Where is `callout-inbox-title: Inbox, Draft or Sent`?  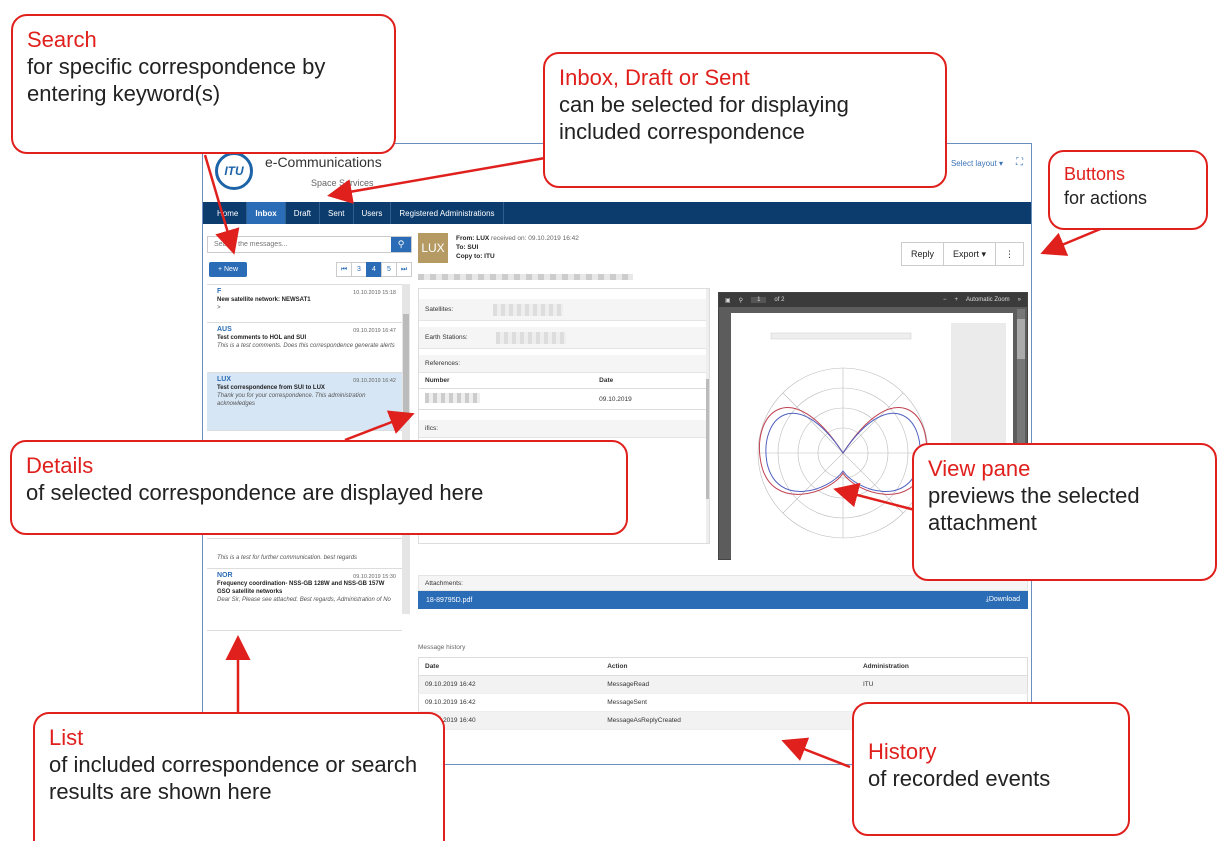
callout-inbox-title: Inbox, Draft or Sent is located at coordinates (654, 77).